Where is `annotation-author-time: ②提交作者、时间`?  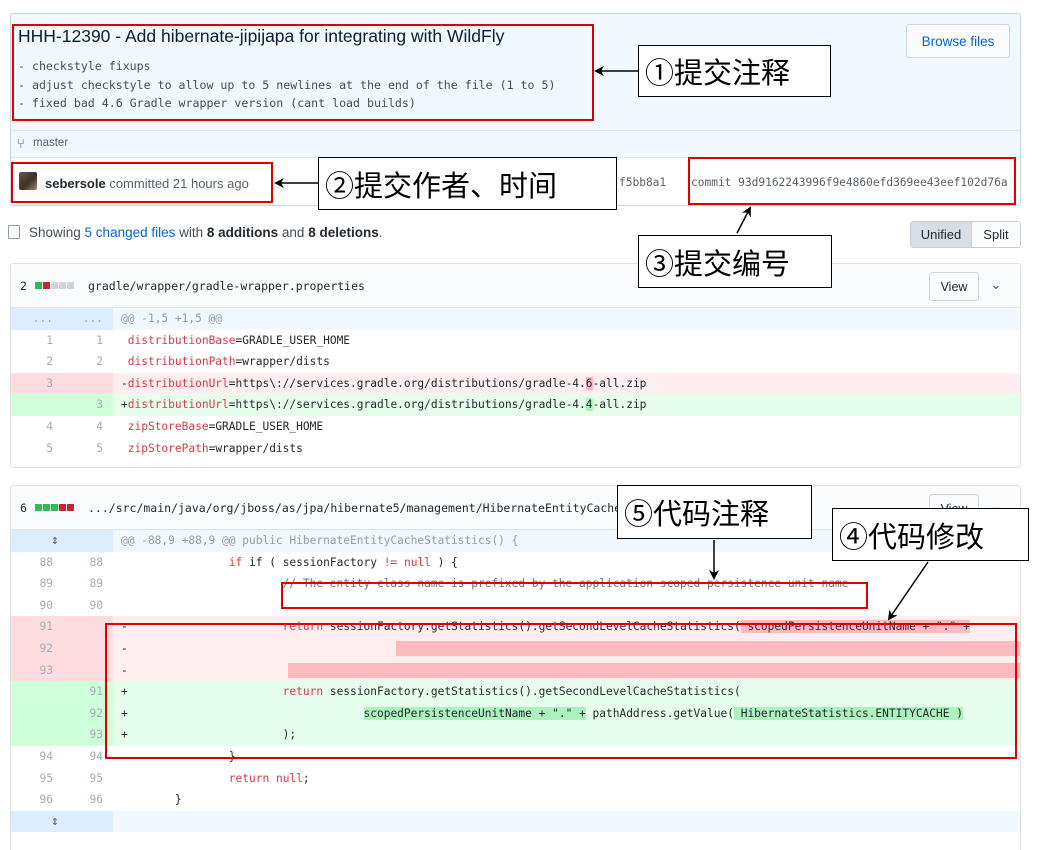 annotation-author-time: ②提交作者、时间 is located at coordinates (467, 183).